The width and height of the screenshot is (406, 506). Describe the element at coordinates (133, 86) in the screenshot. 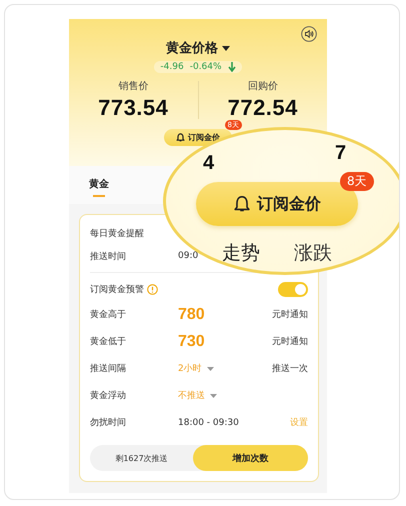

I see `price-label: 销售价` at that location.